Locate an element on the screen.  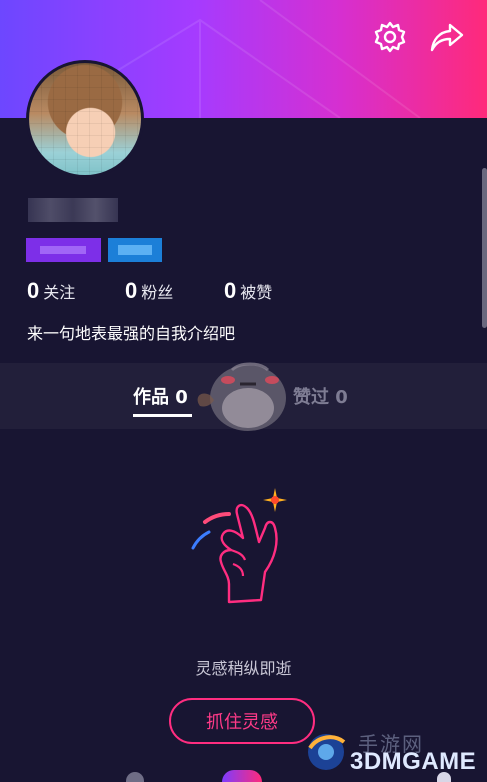
level-badge is located at coordinates (63, 250).